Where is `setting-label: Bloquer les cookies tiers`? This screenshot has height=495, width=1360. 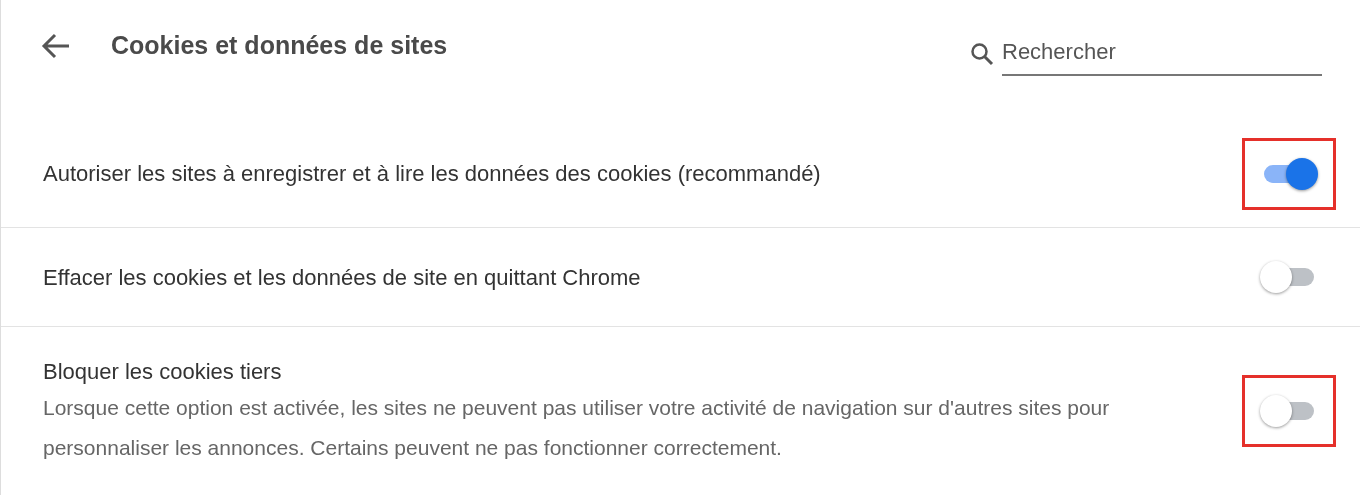
setting-label: Bloquer les cookies tiers is located at coordinates (163, 371).